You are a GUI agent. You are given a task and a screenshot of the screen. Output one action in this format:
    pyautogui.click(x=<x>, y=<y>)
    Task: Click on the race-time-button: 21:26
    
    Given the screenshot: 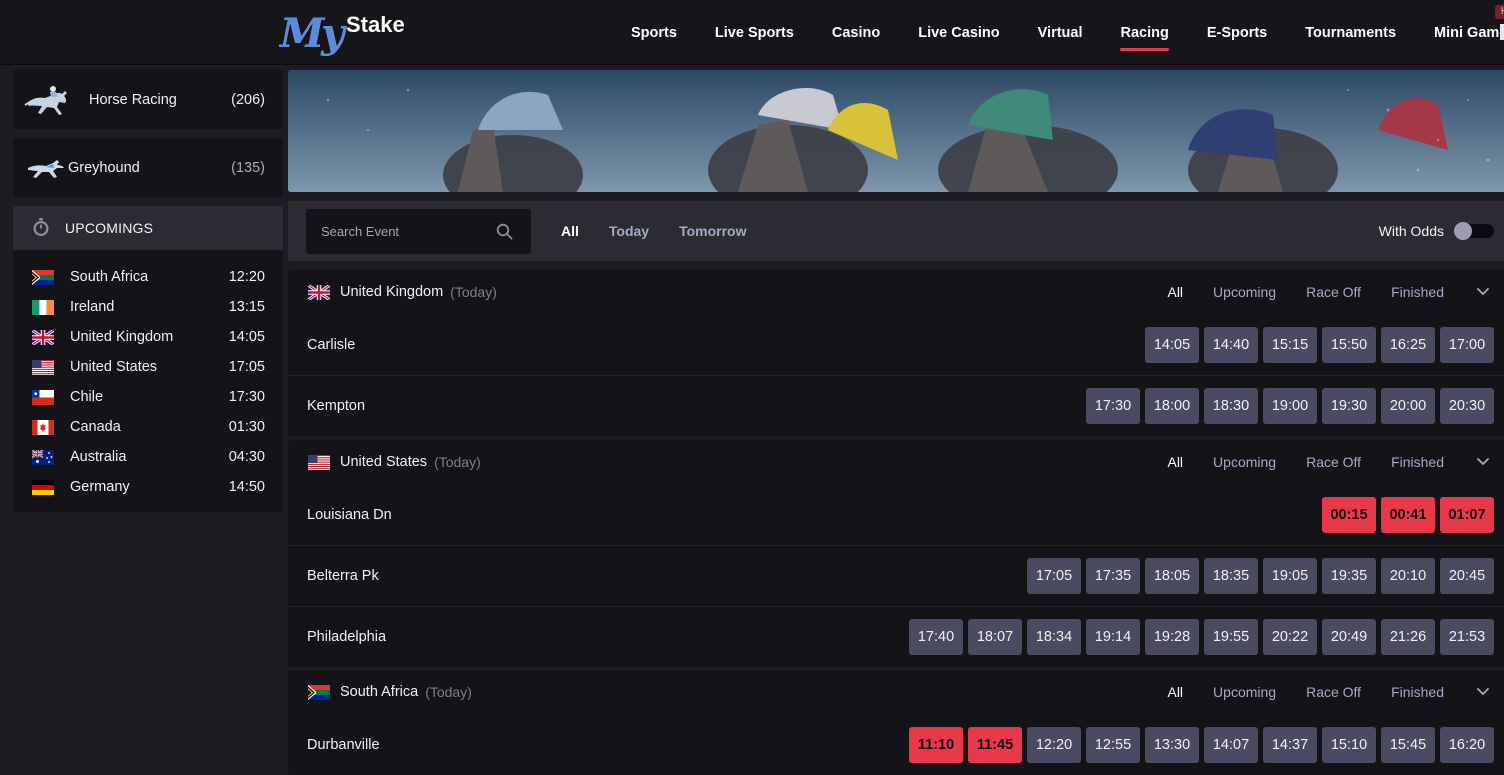 What is the action you would take?
    pyautogui.click(x=1408, y=637)
    